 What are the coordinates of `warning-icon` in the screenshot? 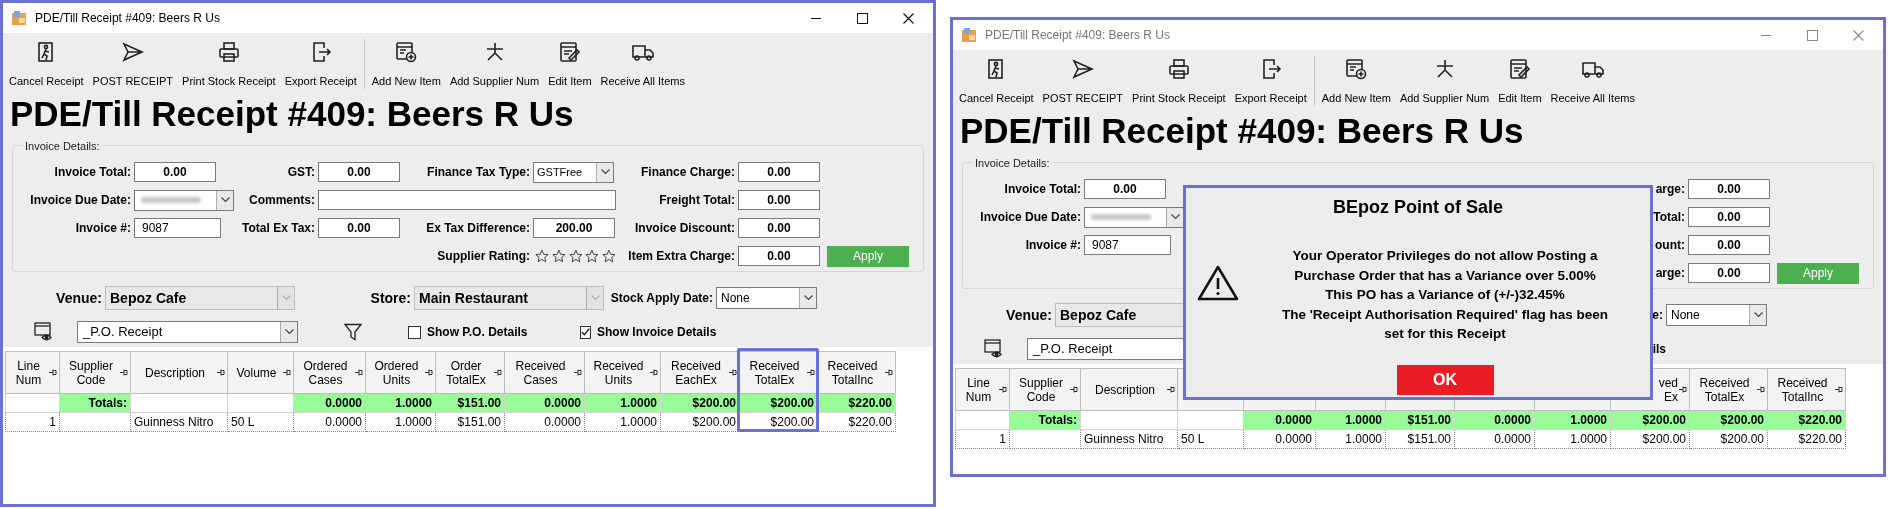 It's located at (1218, 283).